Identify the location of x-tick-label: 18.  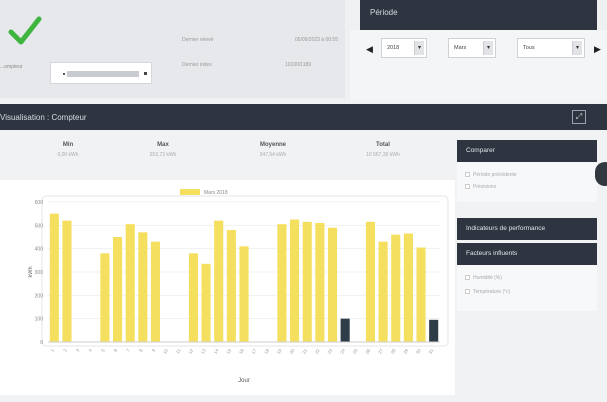
(266, 351).